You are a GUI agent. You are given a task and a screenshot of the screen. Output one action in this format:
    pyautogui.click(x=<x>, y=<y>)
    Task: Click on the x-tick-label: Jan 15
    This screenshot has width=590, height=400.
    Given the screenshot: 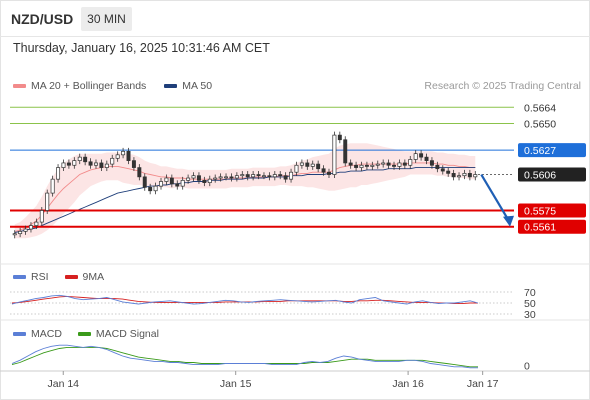 What is the action you would take?
    pyautogui.click(x=236, y=384)
    